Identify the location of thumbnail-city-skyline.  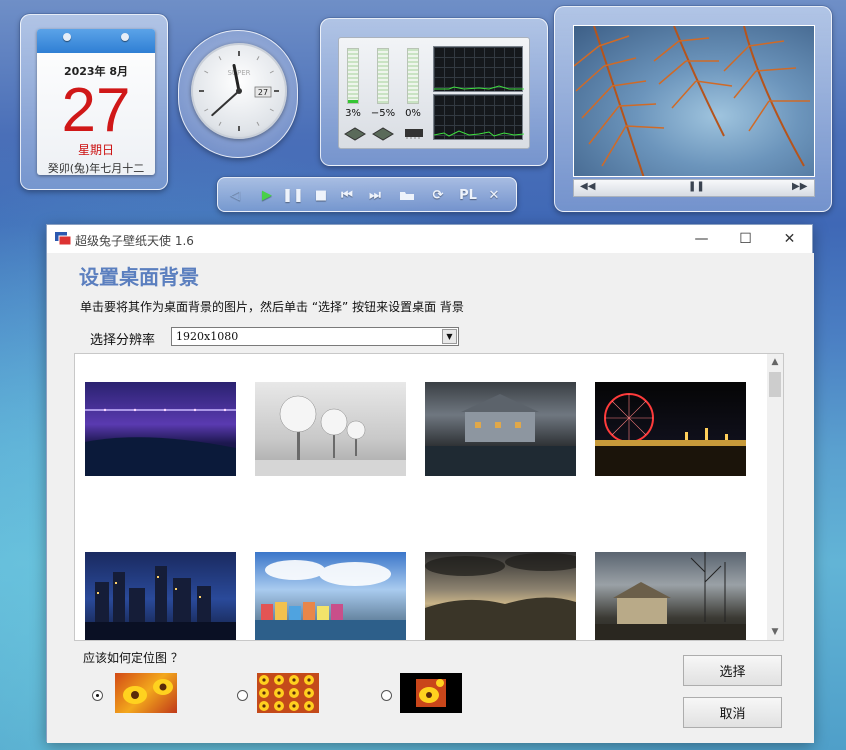
(160, 596).